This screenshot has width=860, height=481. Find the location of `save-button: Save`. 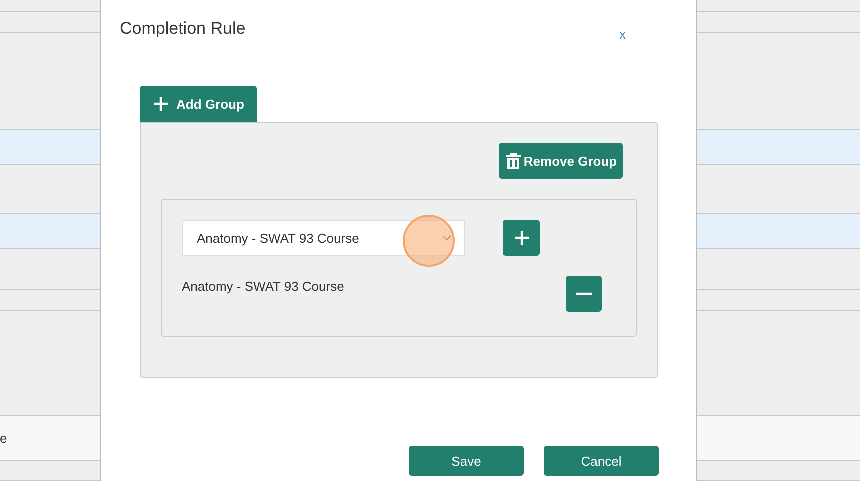

save-button: Save is located at coordinates (466, 461).